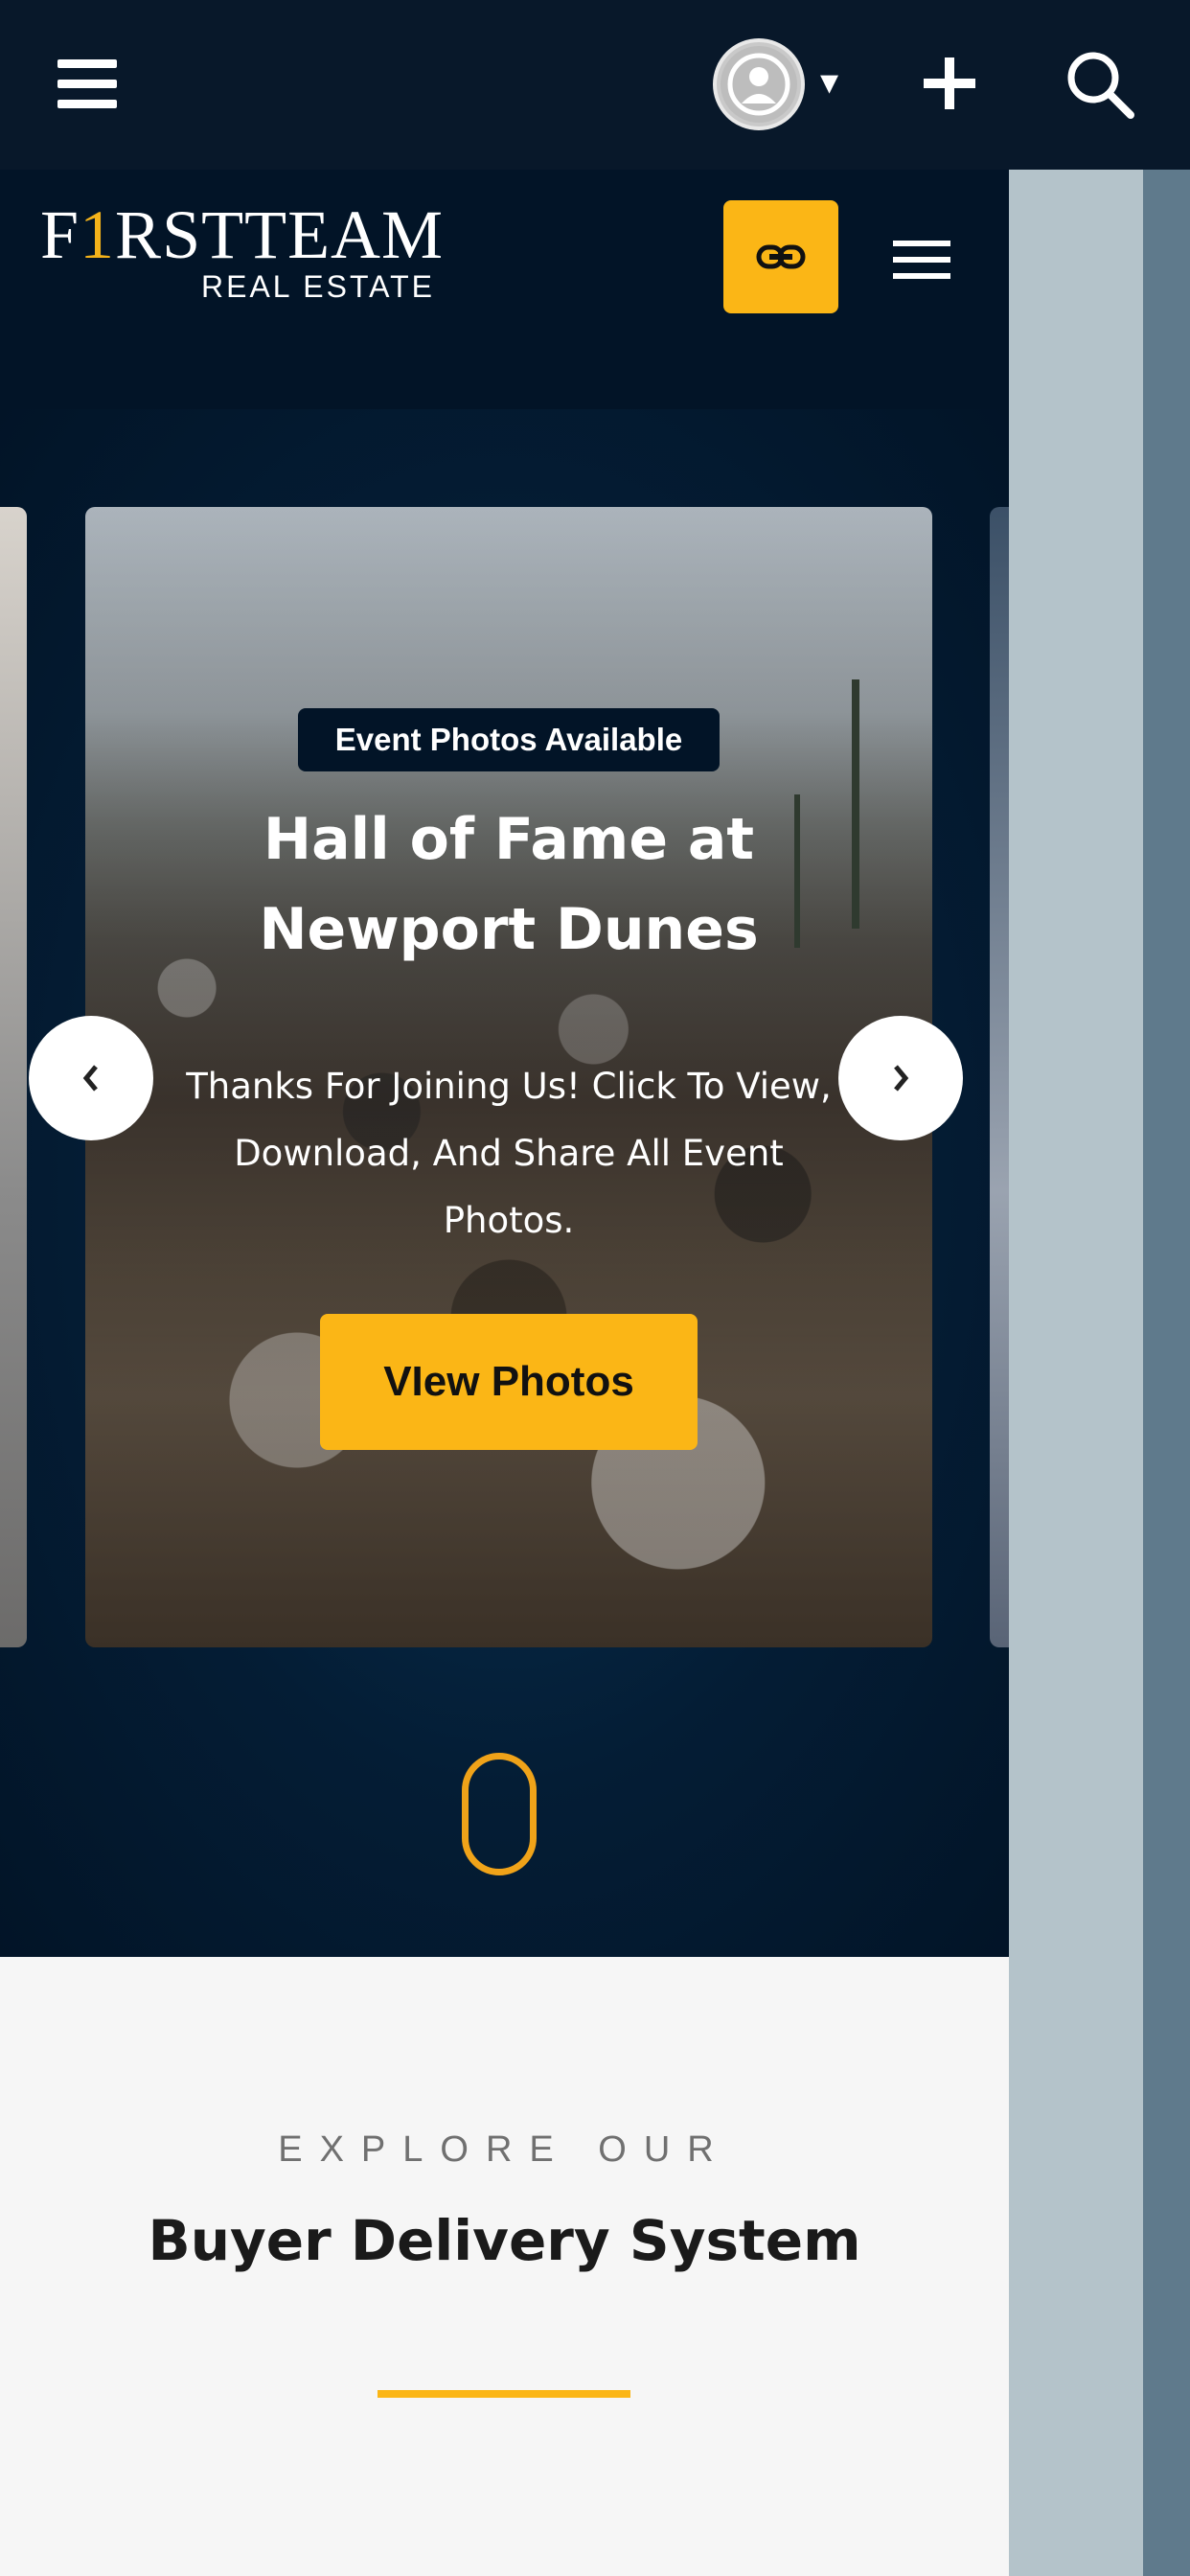 Image resolution: width=1190 pixels, height=2576 pixels. What do you see at coordinates (1100, 85) in the screenshot?
I see `search-icon` at bounding box center [1100, 85].